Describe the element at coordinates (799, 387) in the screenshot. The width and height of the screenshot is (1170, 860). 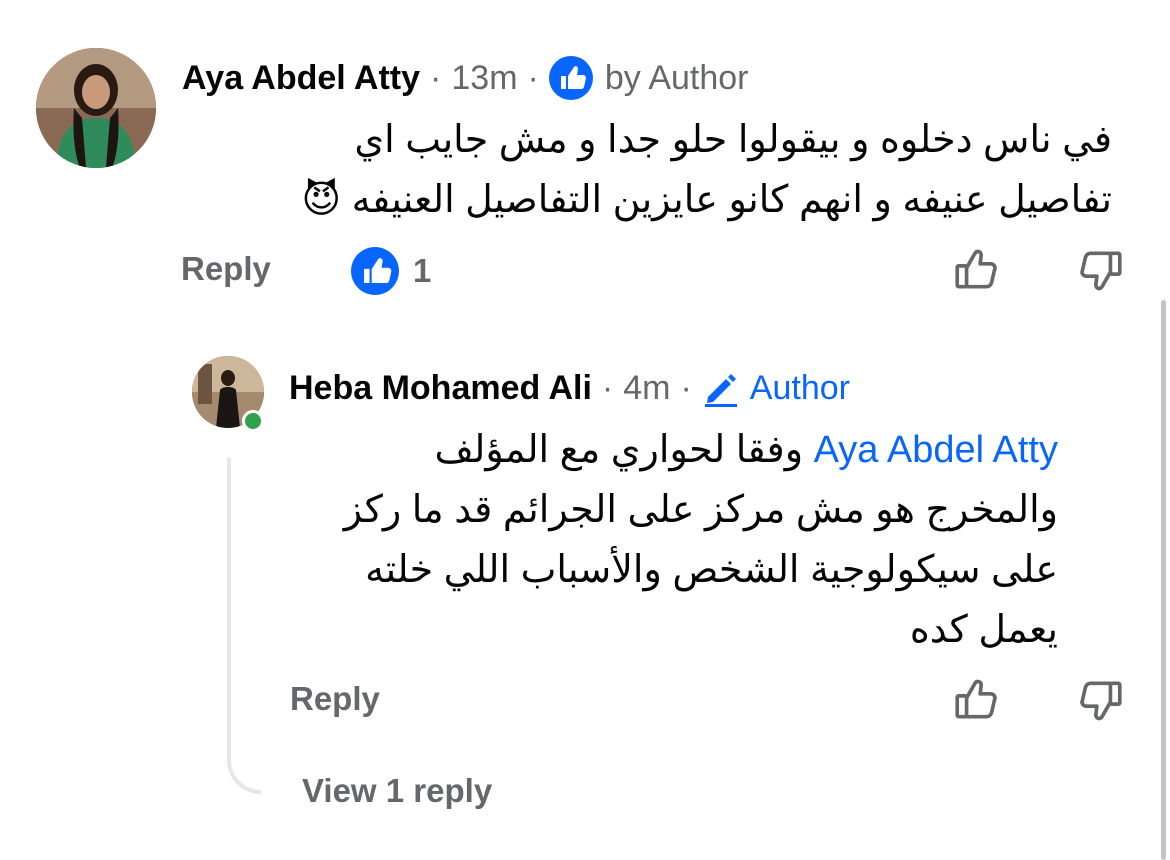
I see `author-badge-label: Author` at that location.